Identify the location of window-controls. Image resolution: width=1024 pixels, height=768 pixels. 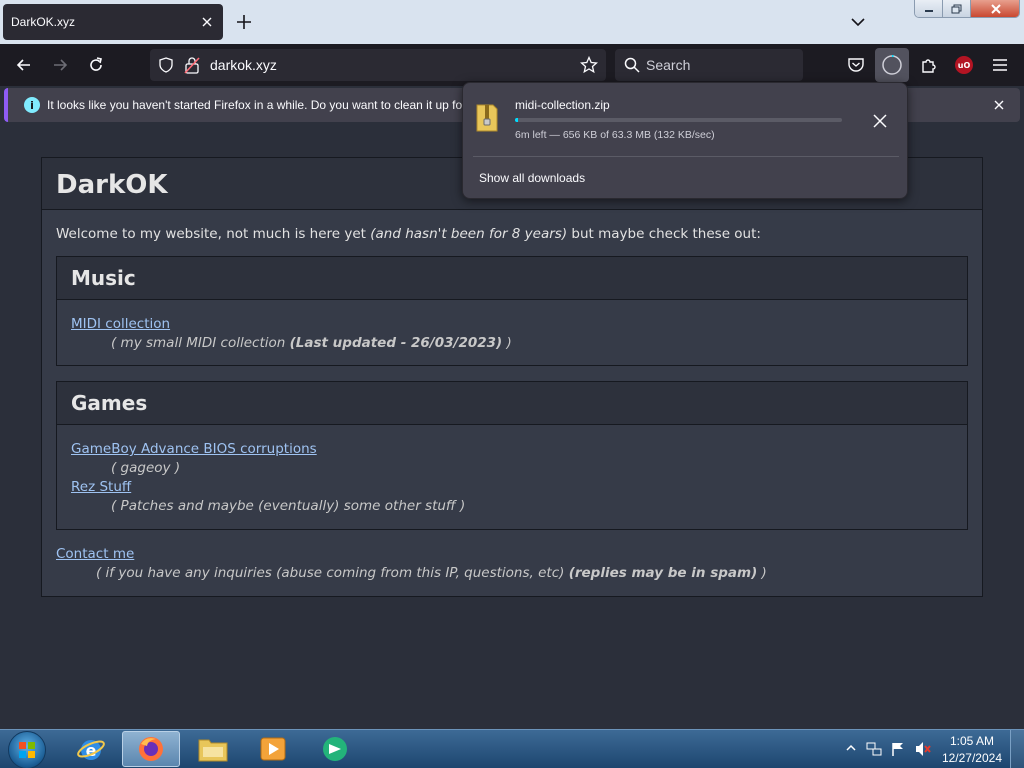
(967, 9).